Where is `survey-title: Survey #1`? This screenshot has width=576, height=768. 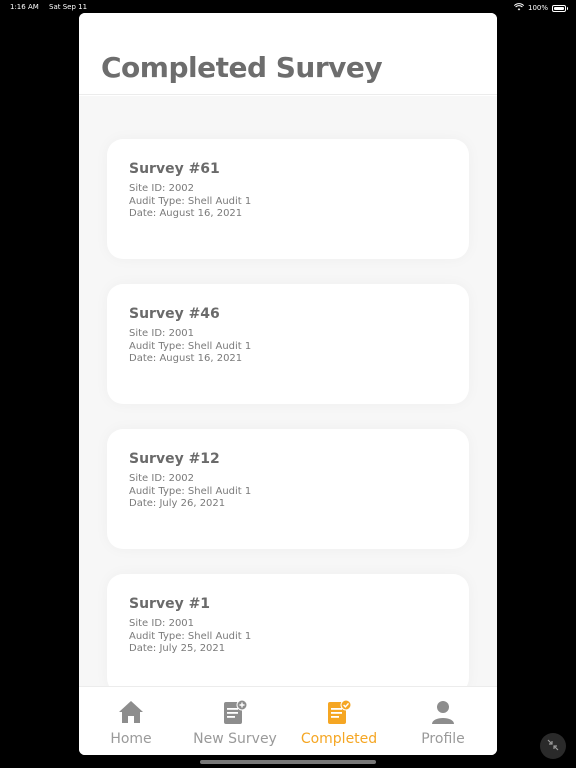
survey-title: Survey #1 is located at coordinates (170, 604).